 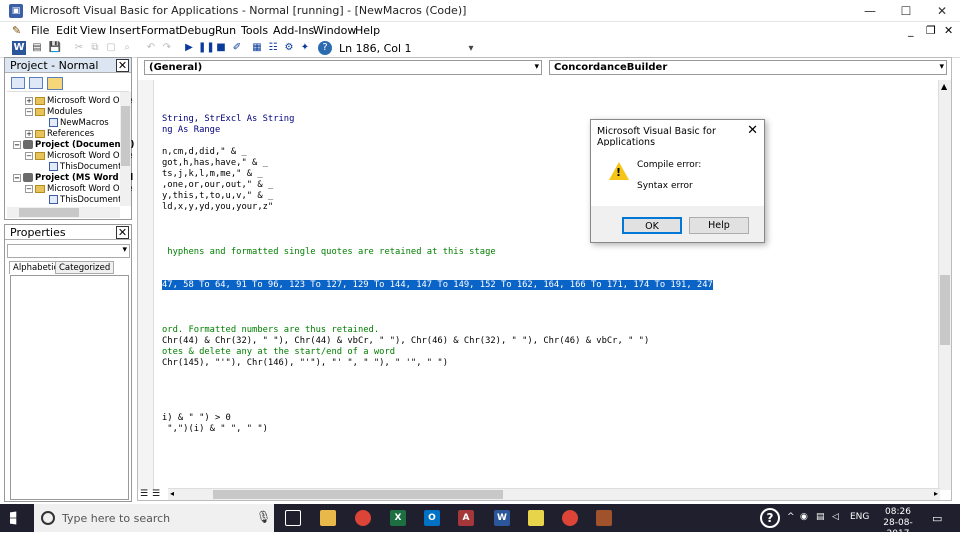 I want to click on reset-icon: ■, so click(x=221, y=48).